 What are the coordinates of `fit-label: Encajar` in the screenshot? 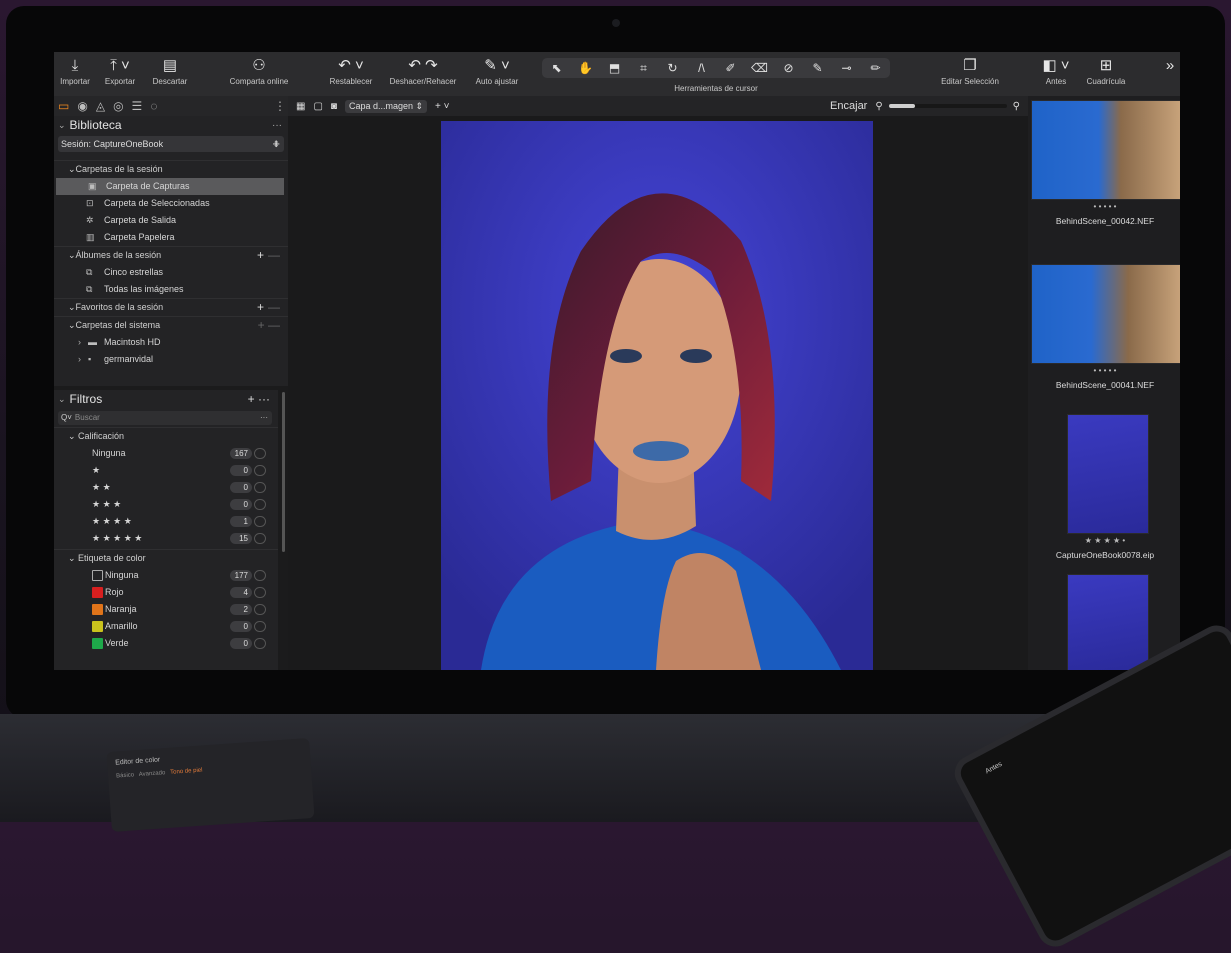 It's located at (848, 106).